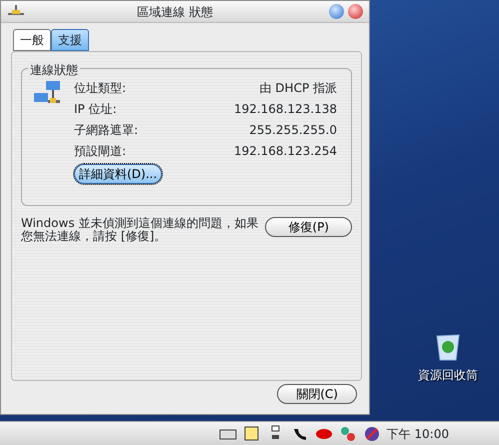  I want to click on group-title: 連線狀態, so click(54, 70).